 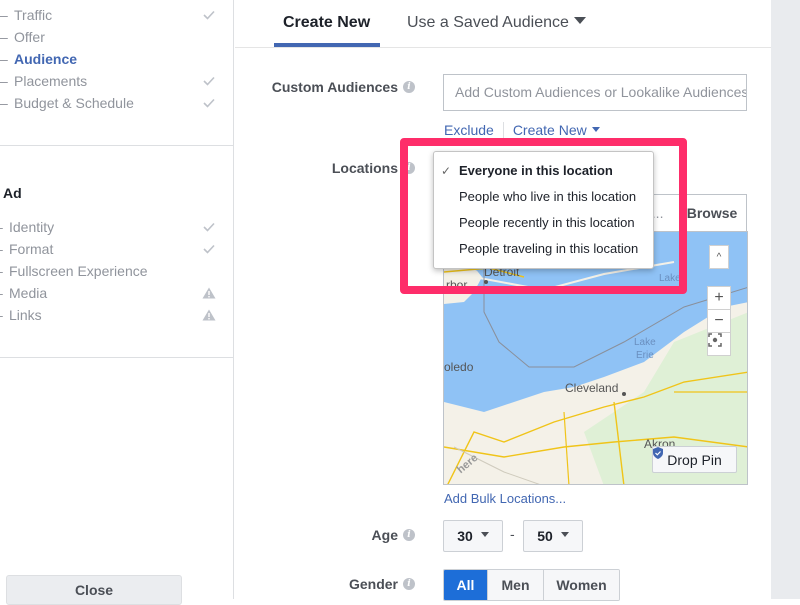 What do you see at coordinates (33, 15) in the screenshot?
I see `sidebar-item-label: Traffic` at bounding box center [33, 15].